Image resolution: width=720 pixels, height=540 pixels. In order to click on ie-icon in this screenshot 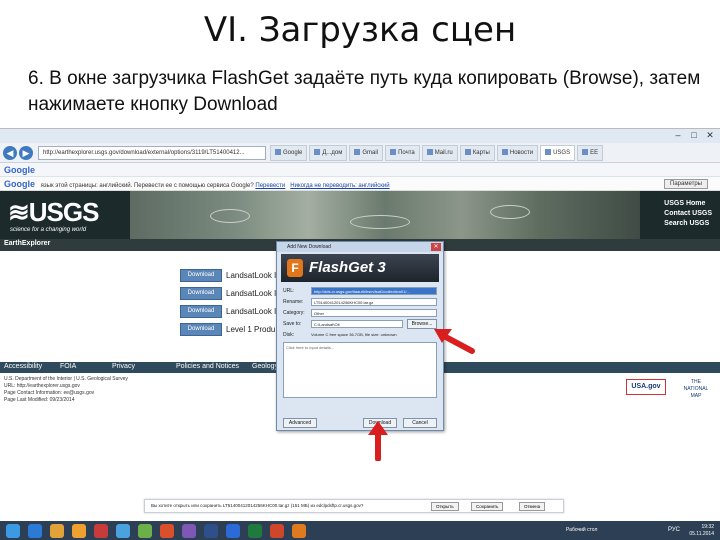, I will do `click(35, 531)`.